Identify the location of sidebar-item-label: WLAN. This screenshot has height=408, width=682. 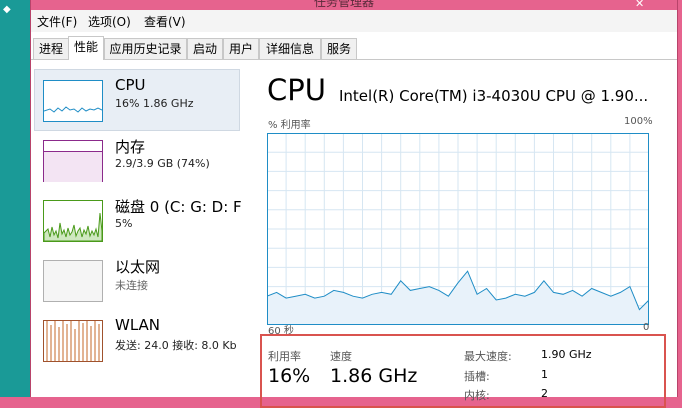
(138, 325).